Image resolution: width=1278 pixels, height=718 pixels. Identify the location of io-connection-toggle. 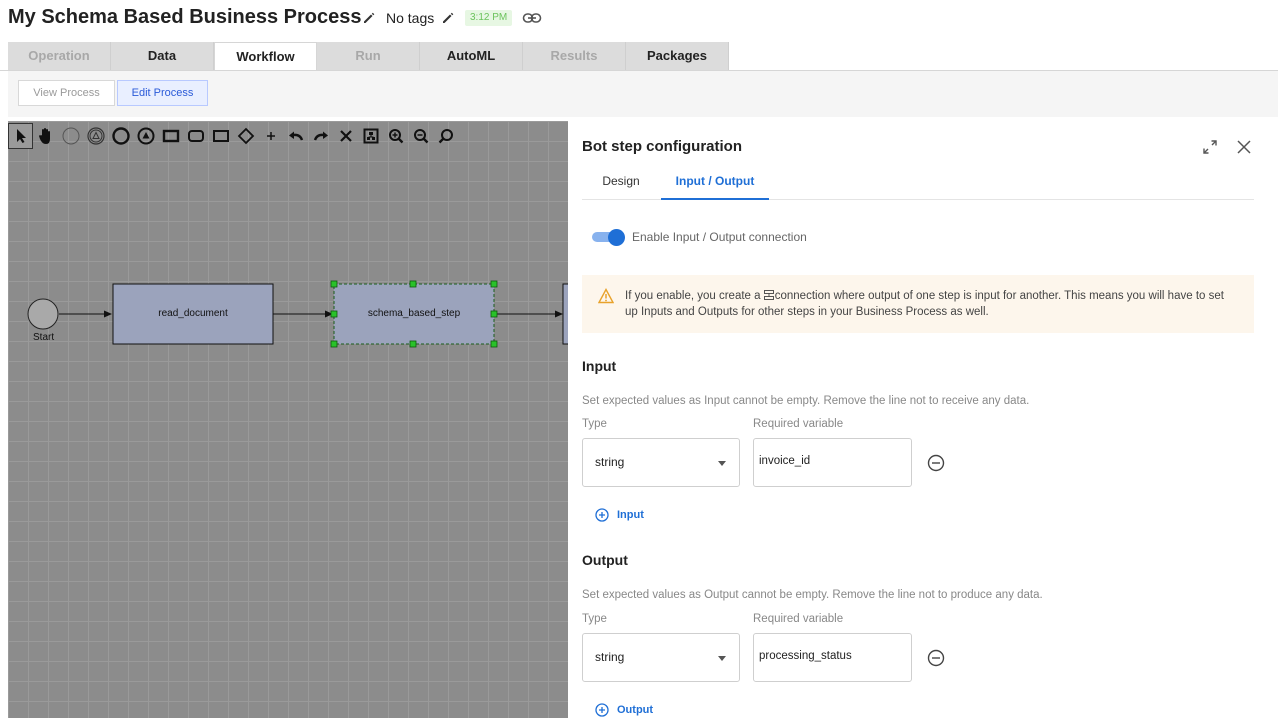
(609, 237).